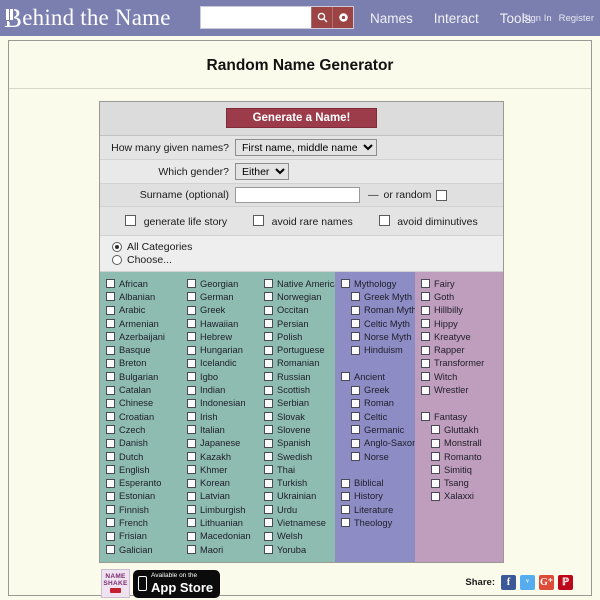 The width and height of the screenshot is (600, 600). Describe the element at coordinates (220, 389) in the screenshot. I see `category-item: Indian` at that location.